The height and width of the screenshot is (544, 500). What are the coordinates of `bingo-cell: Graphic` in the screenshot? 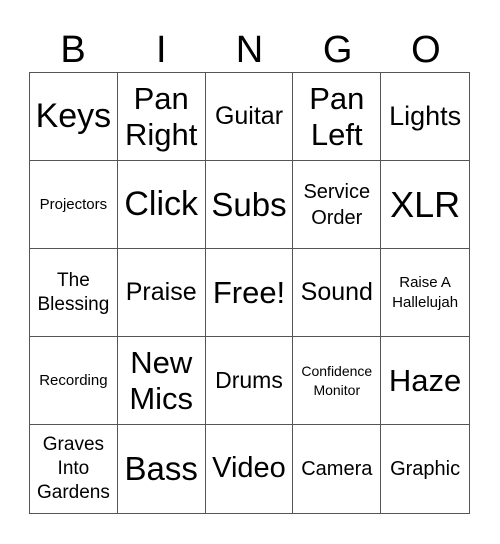 It's located at (425, 469).